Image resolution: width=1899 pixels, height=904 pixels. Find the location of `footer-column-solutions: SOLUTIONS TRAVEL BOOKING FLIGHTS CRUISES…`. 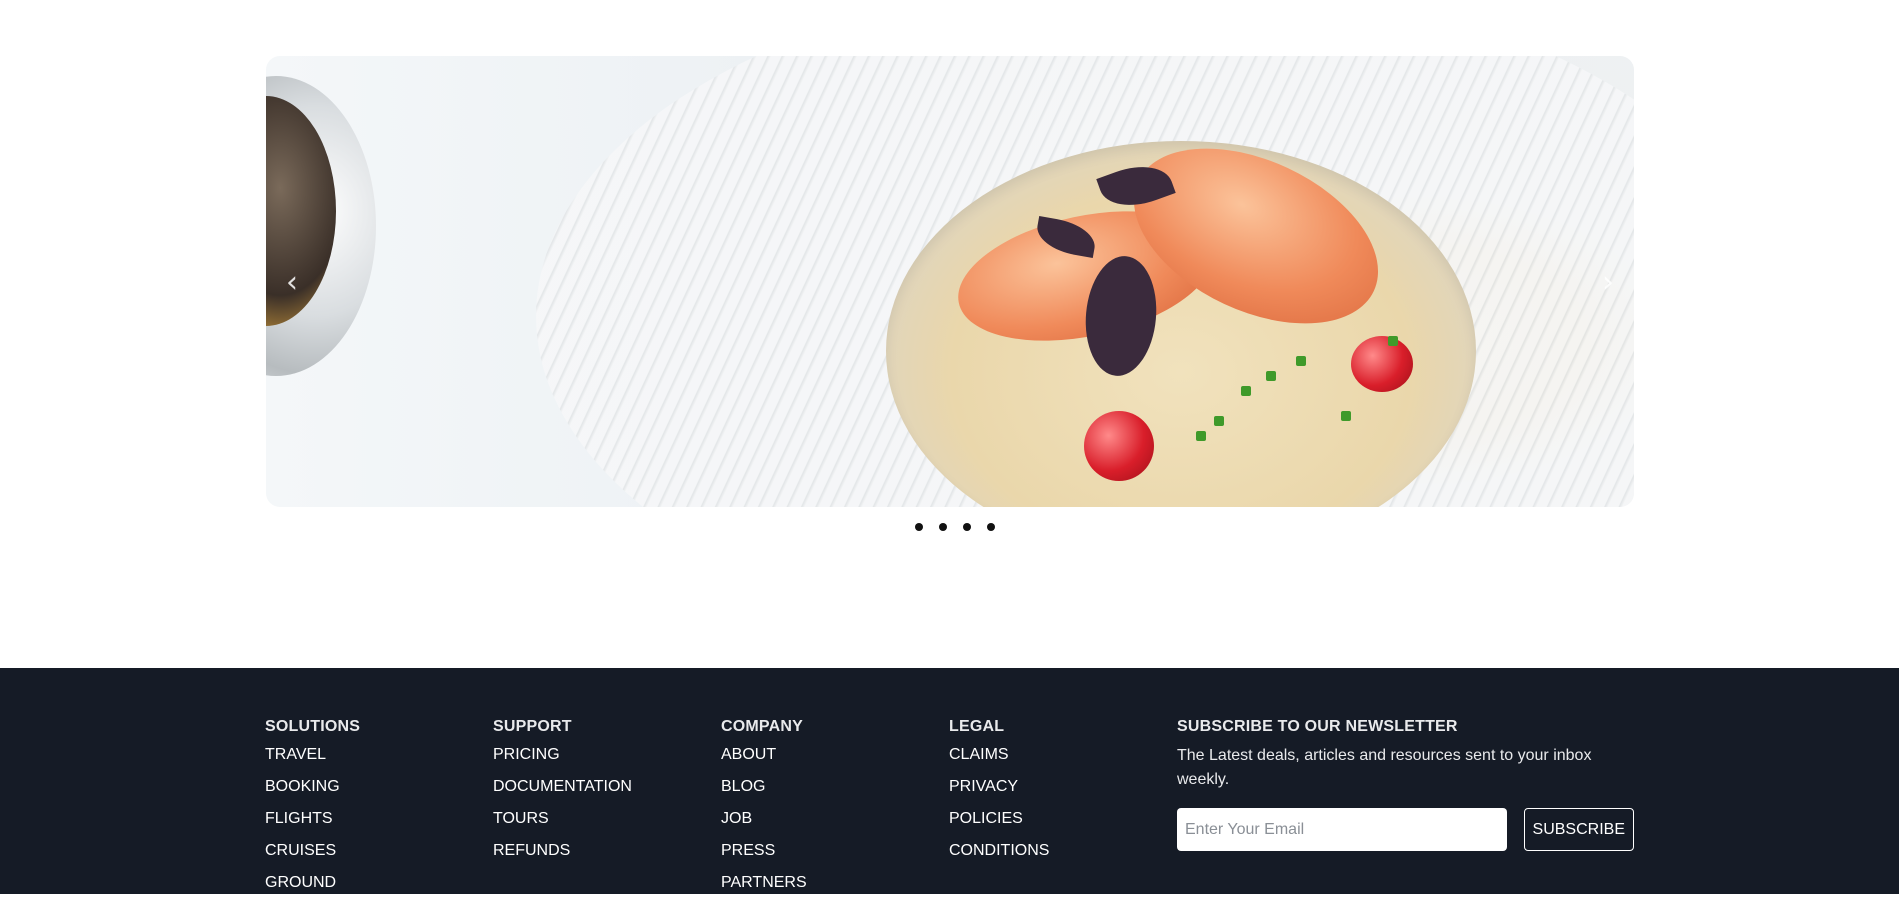

footer-column-solutions: SOLUTIONS TRAVEL BOOKING FLIGHTS CRUISES… is located at coordinates (312, 811).